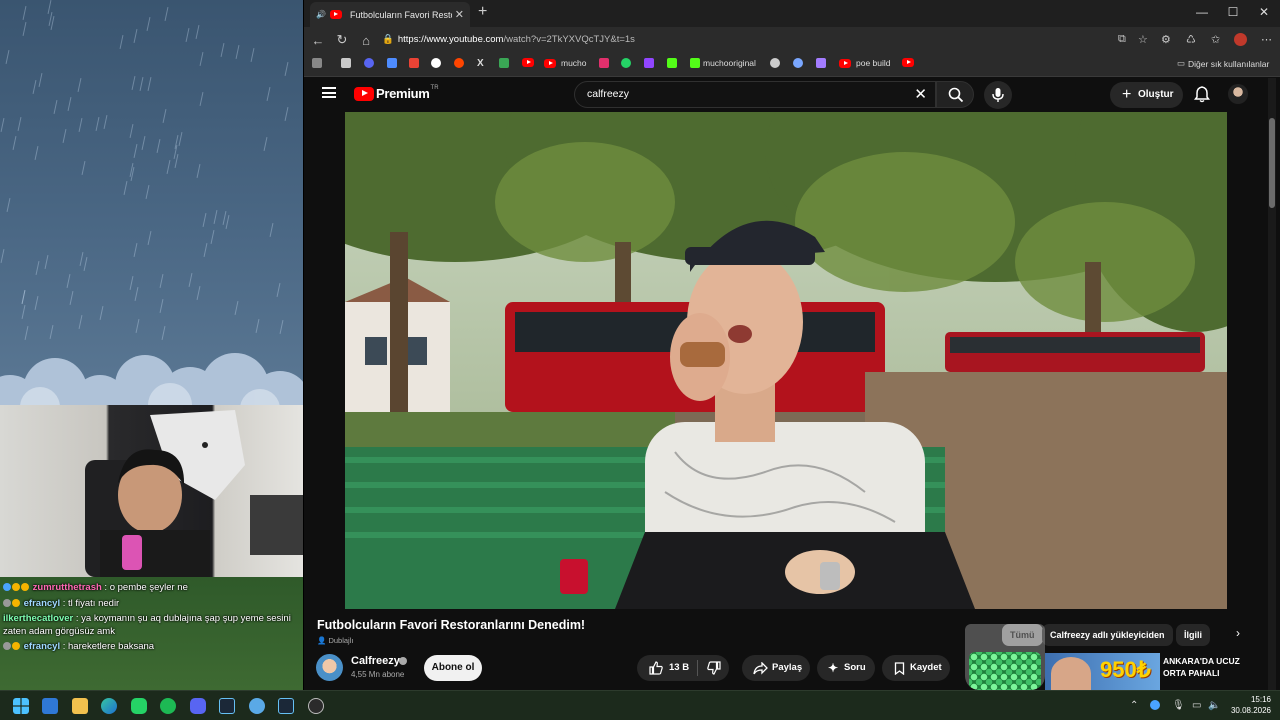  I want to click on tray-app-icon, so click(1155, 705).